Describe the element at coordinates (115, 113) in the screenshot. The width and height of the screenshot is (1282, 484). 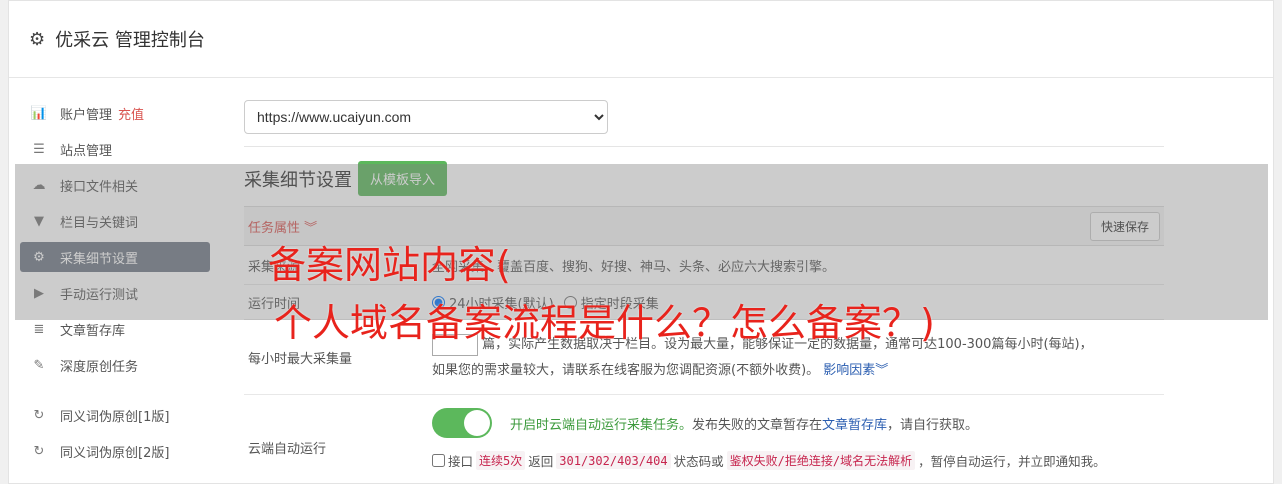
I see `sidebar-item-account: 📊 账户管理 充值` at that location.